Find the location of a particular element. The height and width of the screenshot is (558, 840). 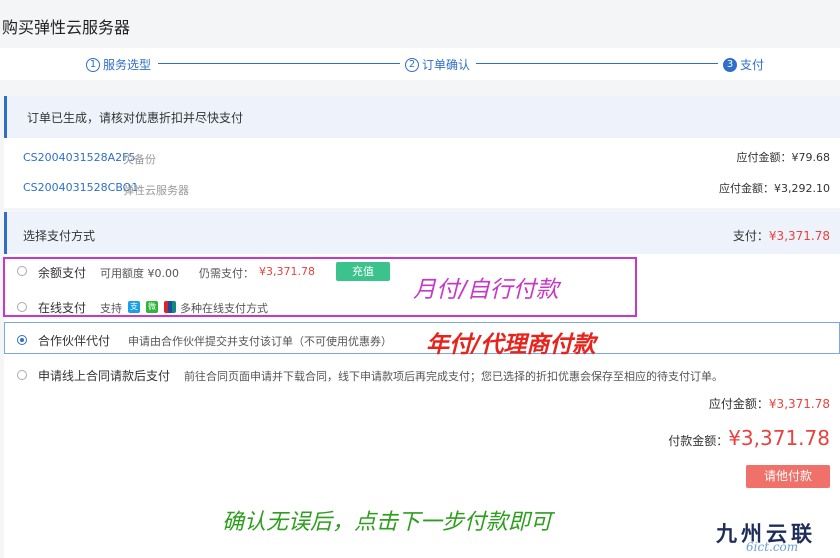

order-number-link: CS2004031528CBO1 is located at coordinates (80, 187).